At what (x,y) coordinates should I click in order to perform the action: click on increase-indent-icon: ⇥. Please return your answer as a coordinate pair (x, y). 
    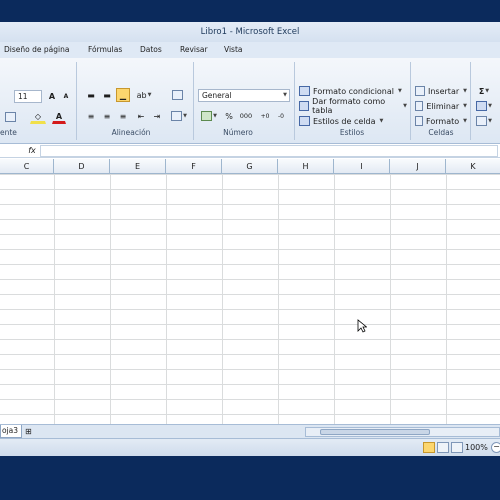
    Looking at the image, I should click on (157, 116).